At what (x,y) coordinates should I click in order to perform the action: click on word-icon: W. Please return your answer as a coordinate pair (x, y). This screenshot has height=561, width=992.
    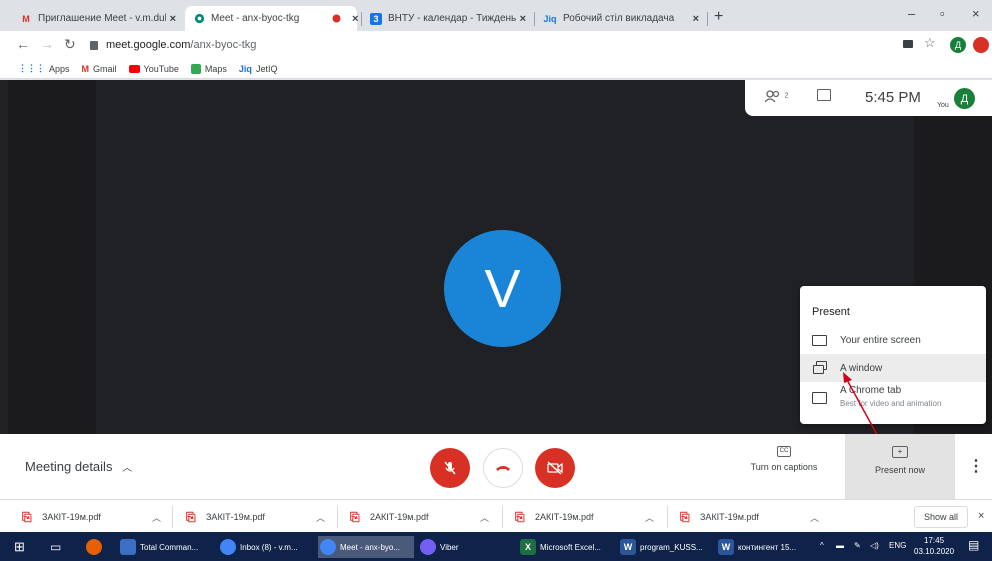
    Looking at the image, I should click on (628, 547).